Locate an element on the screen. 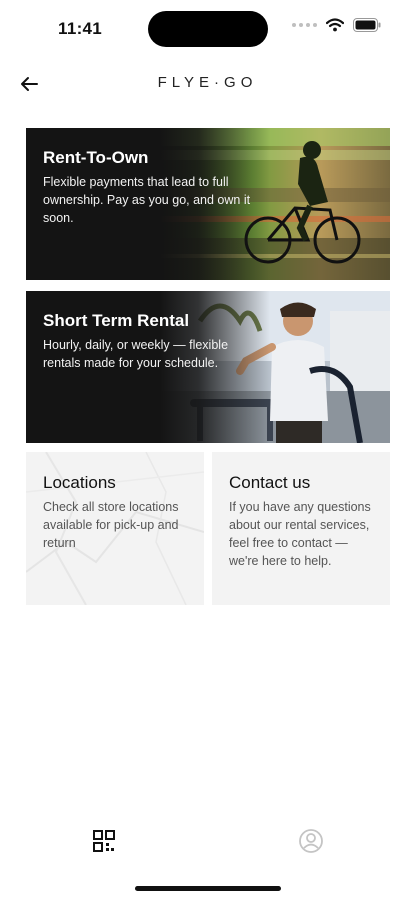 Image resolution: width=415 pixels, height=900 pixels. status-icons is located at coordinates (336, 25).